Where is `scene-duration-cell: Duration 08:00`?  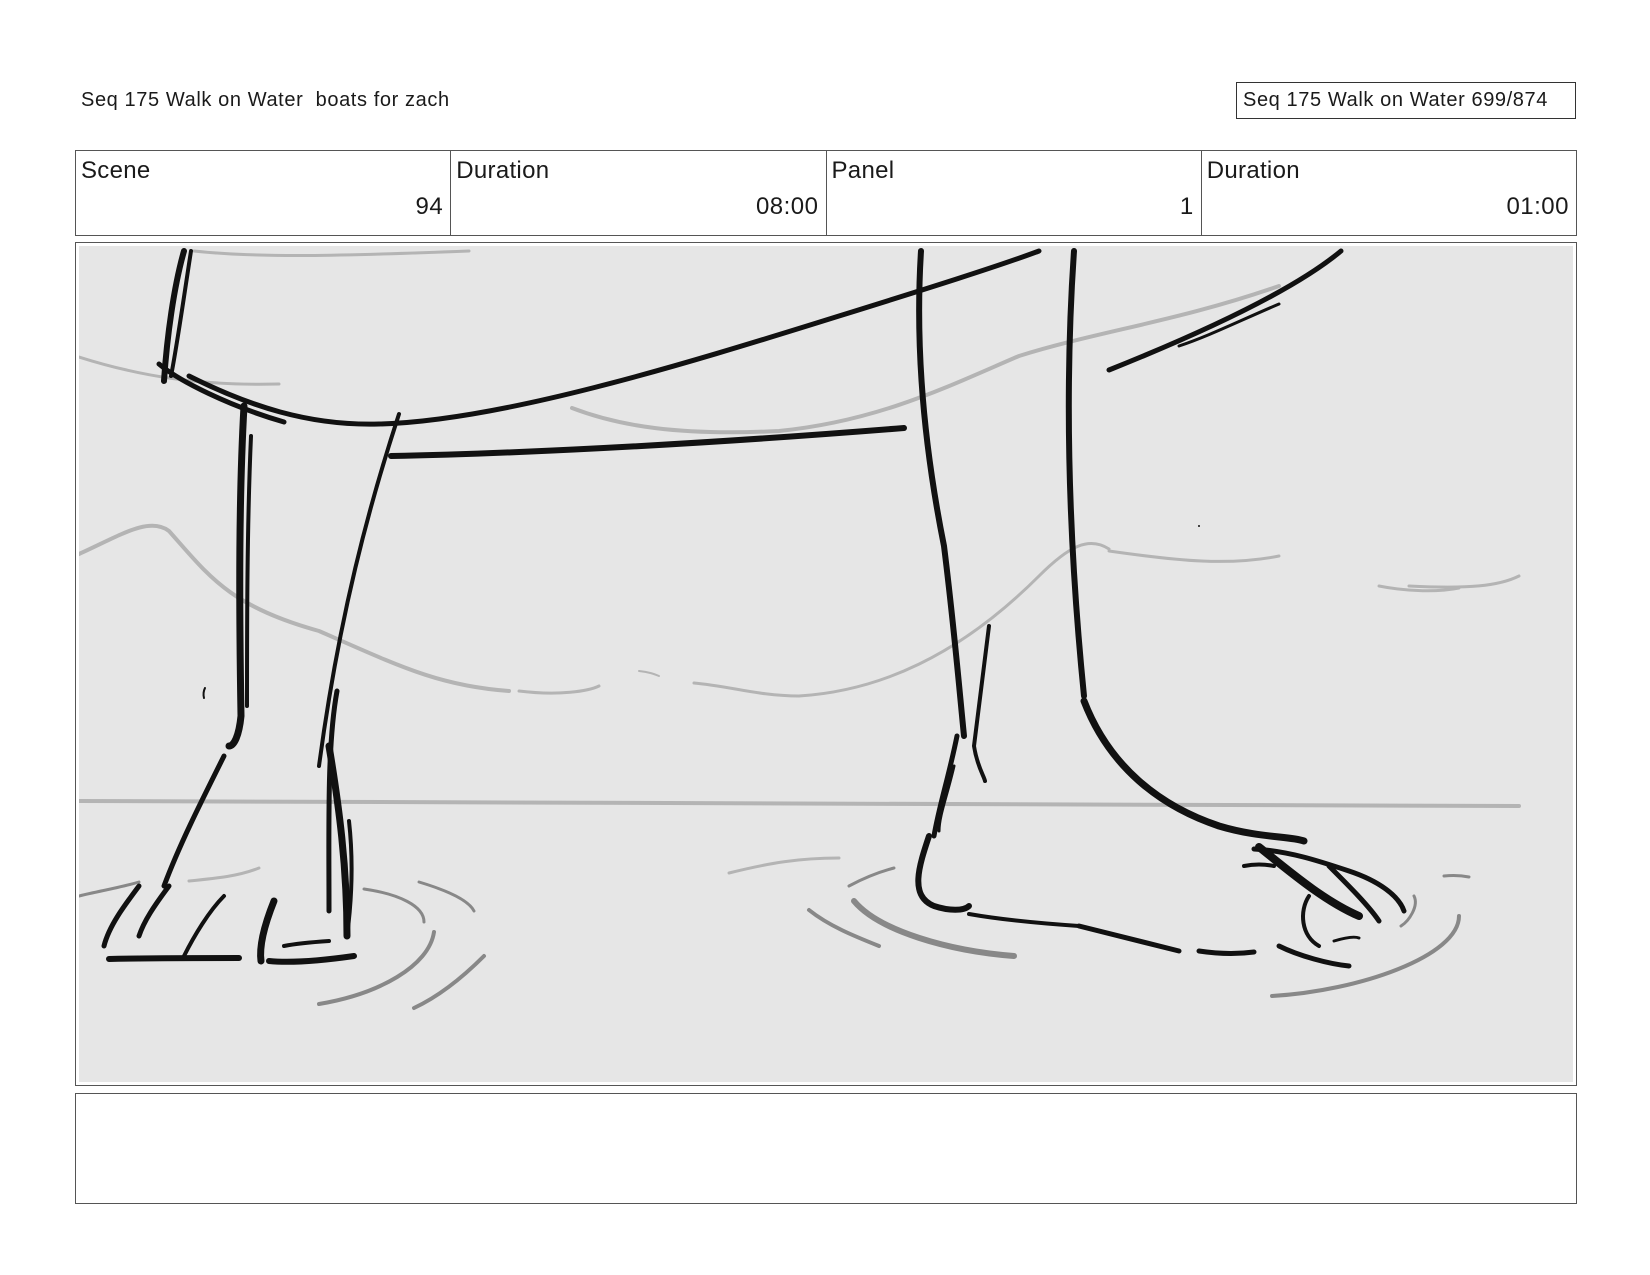 scene-duration-cell: Duration 08:00 is located at coordinates (639, 193).